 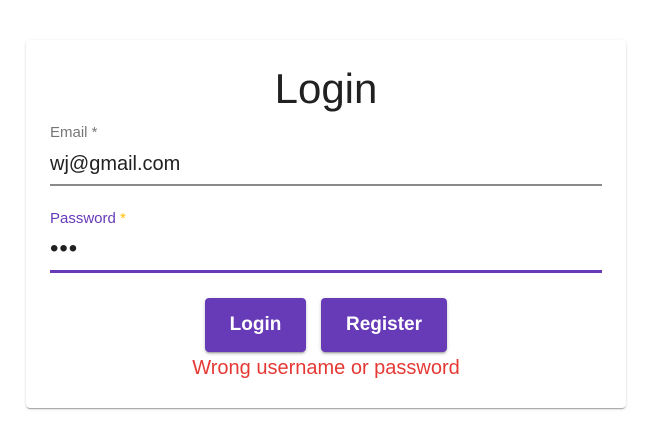 I want to click on login-button: Login, so click(x=255, y=325).